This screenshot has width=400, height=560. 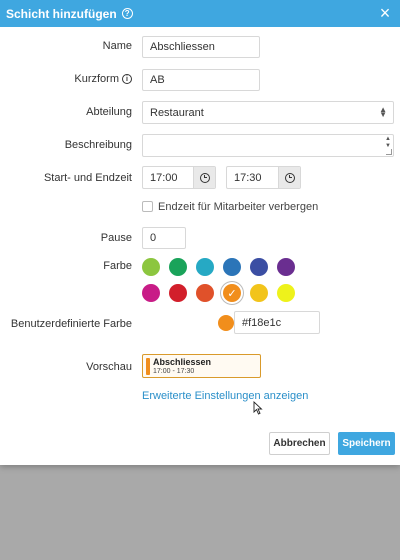 I want to click on time-label: Start- und Endzeit, so click(x=87, y=178).